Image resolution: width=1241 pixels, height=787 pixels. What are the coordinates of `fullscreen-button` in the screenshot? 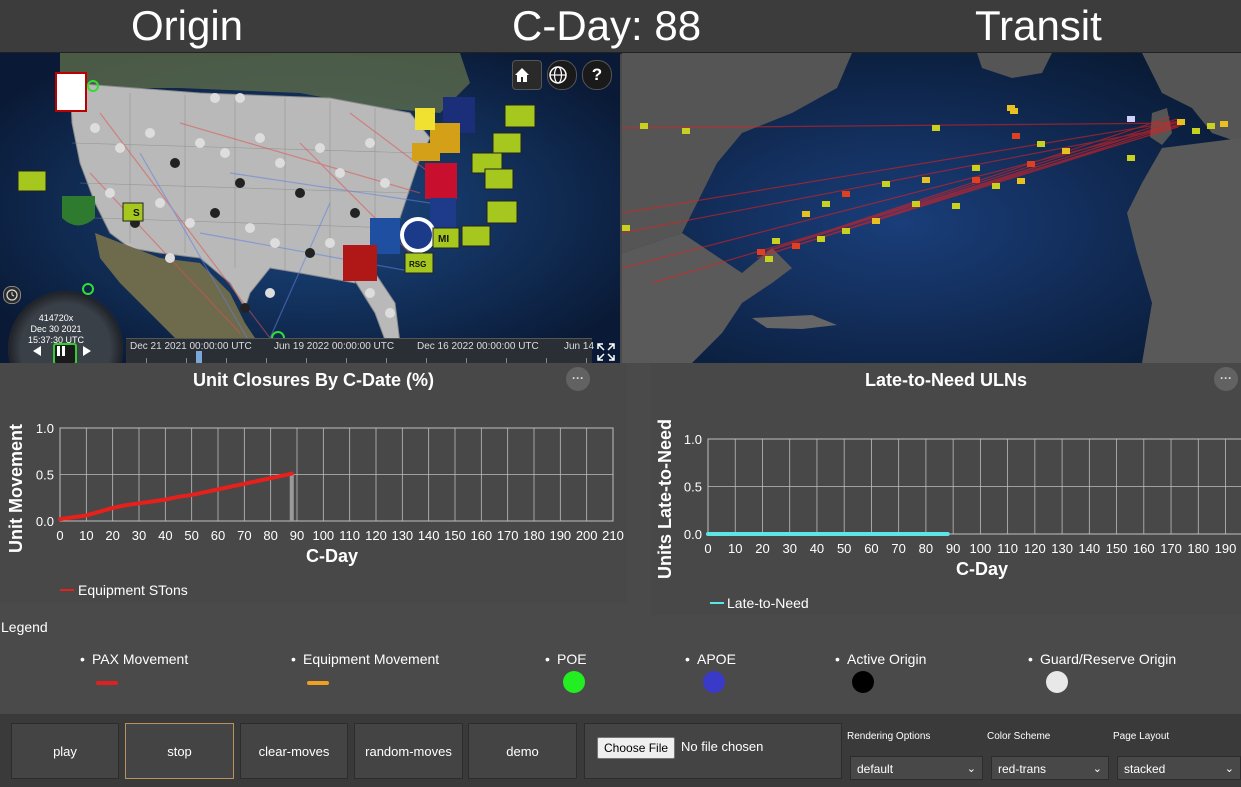 It's located at (606, 352).